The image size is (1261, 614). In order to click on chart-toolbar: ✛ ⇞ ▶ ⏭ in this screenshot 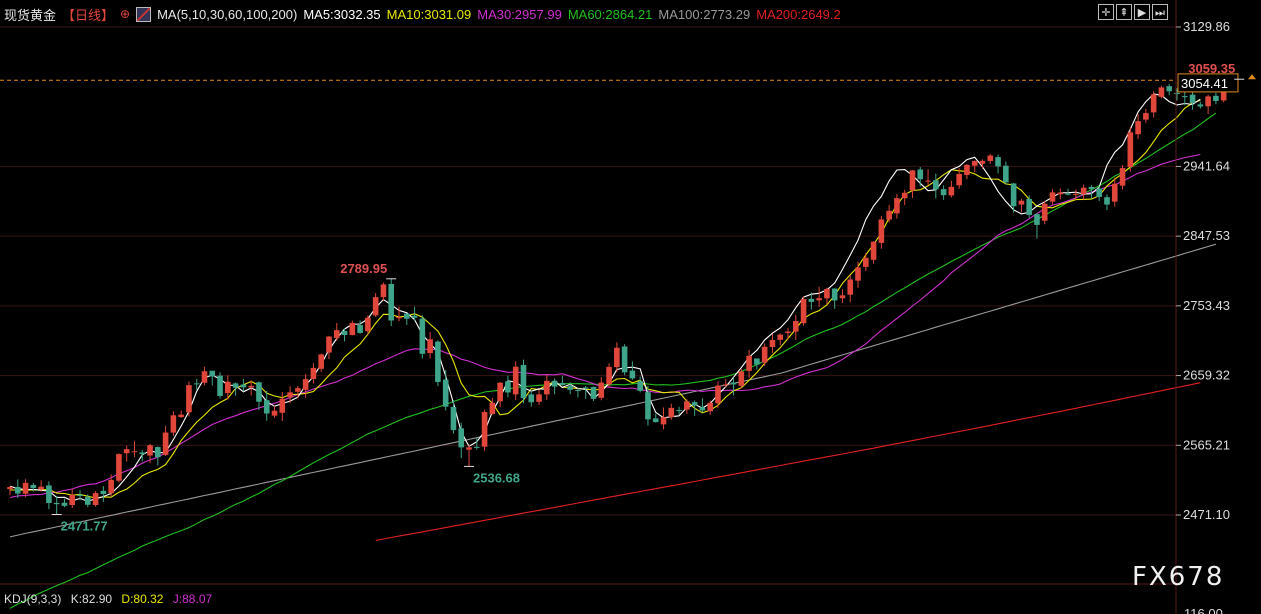, I will do `click(1133, 12)`.